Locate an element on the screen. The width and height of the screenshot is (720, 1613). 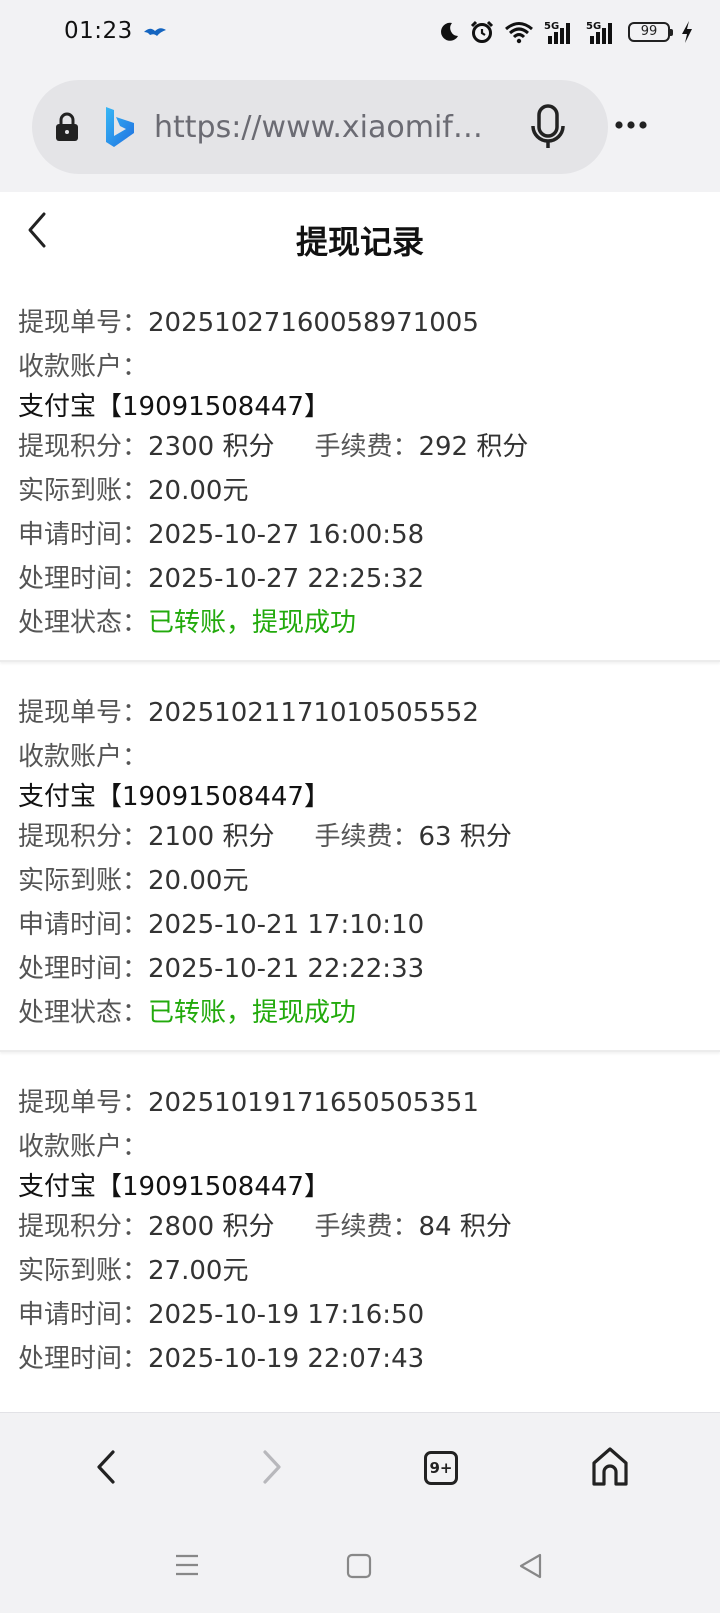
process-time-row: 处理时间：2025-10-27 22:25:32 is located at coordinates (221, 579).